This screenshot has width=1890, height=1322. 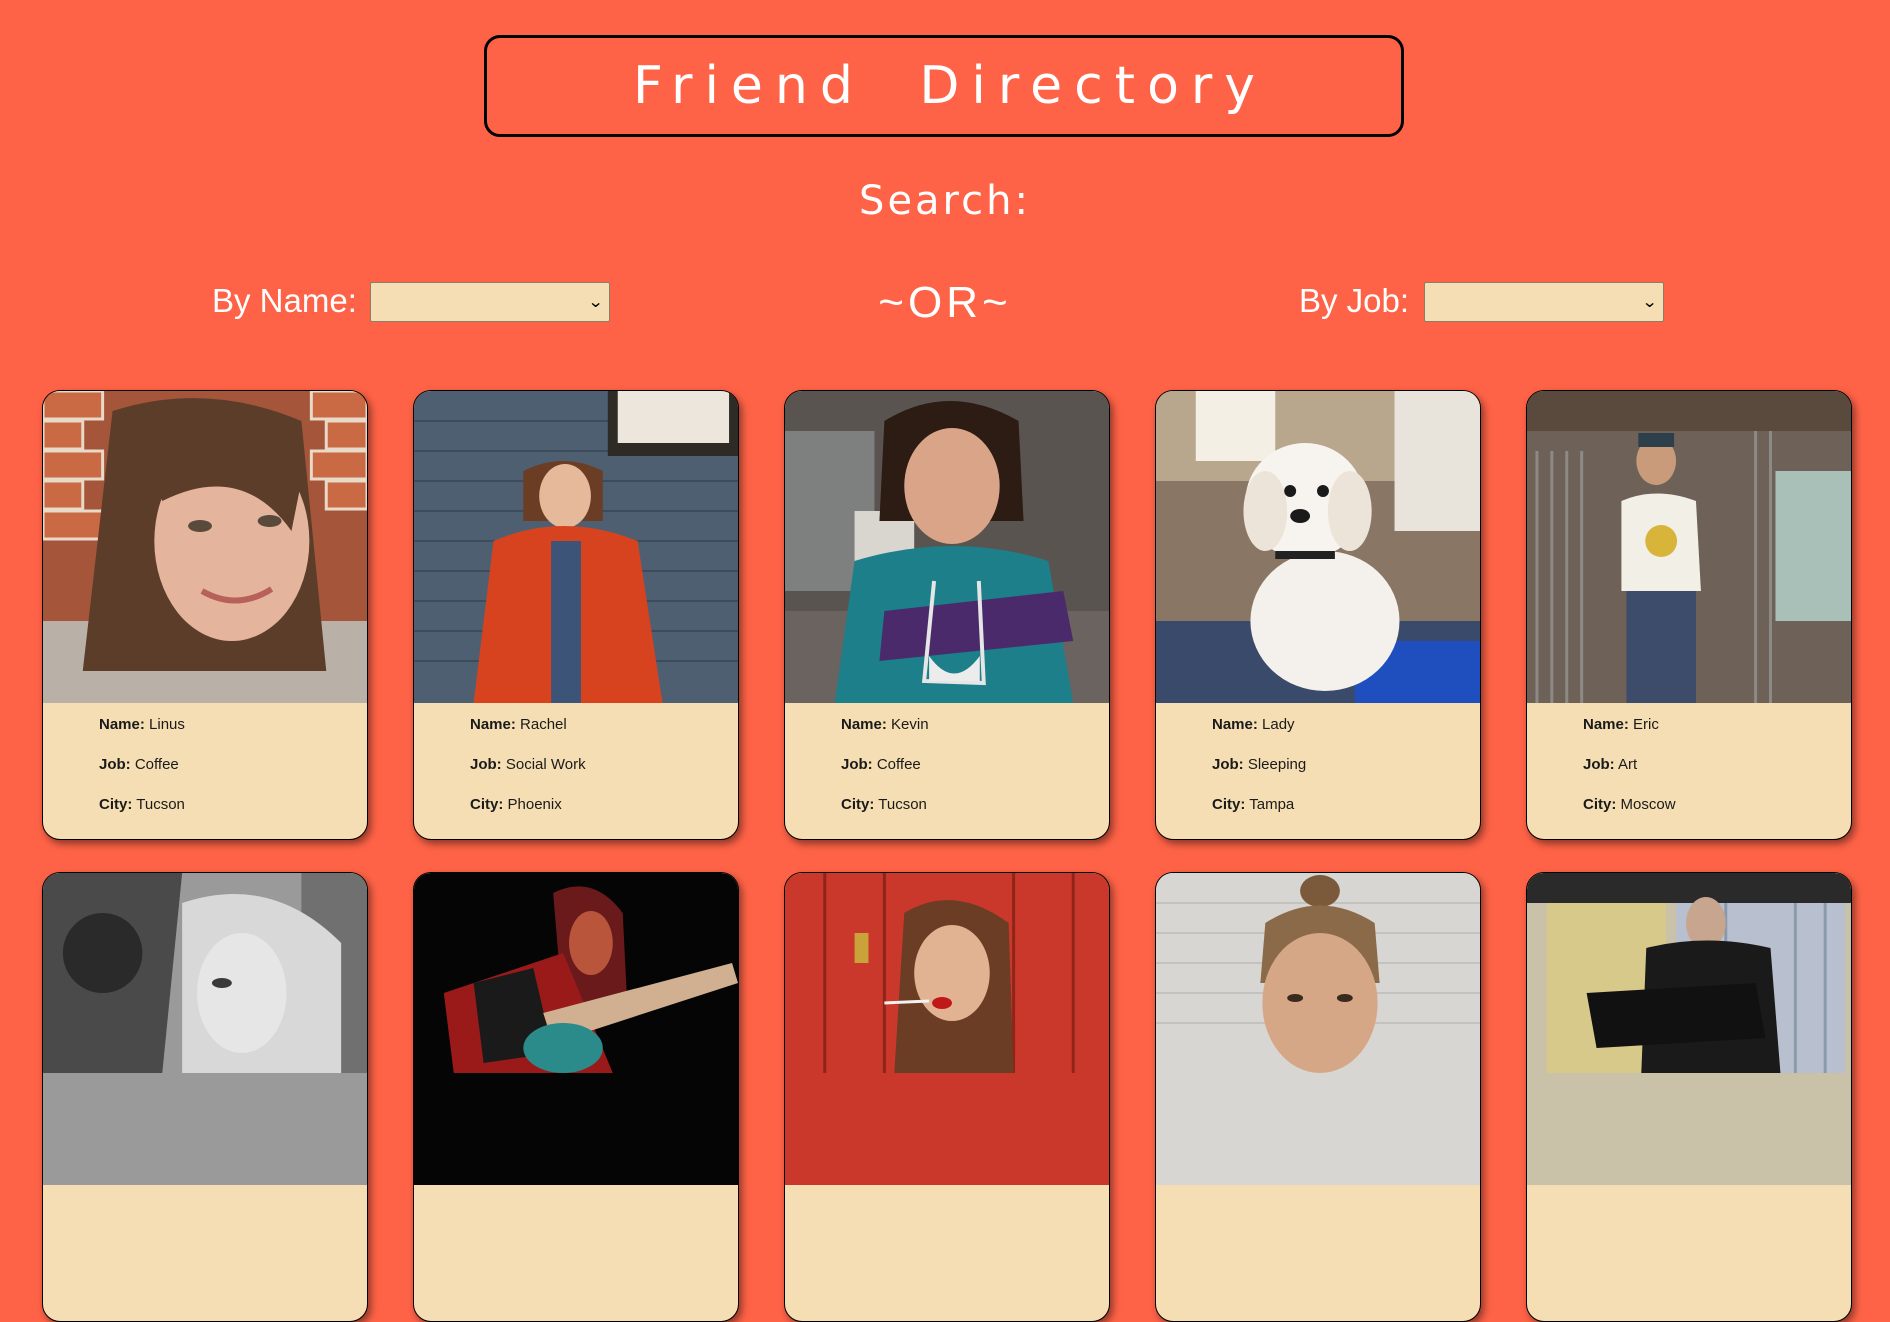 I want to click on friend-info: Name: Lady Job: Sleeping City: Tampa, so click(x=1259, y=764).